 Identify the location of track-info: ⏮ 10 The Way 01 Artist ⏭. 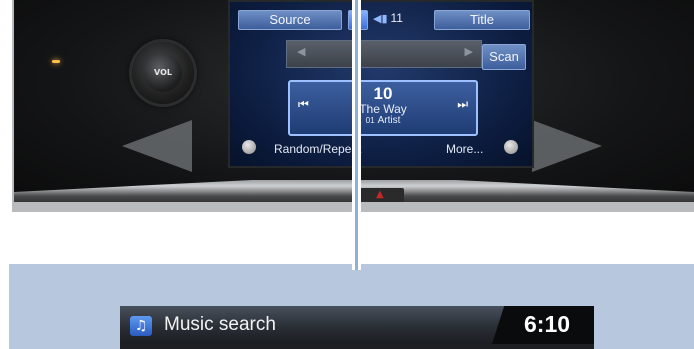
(383, 108).